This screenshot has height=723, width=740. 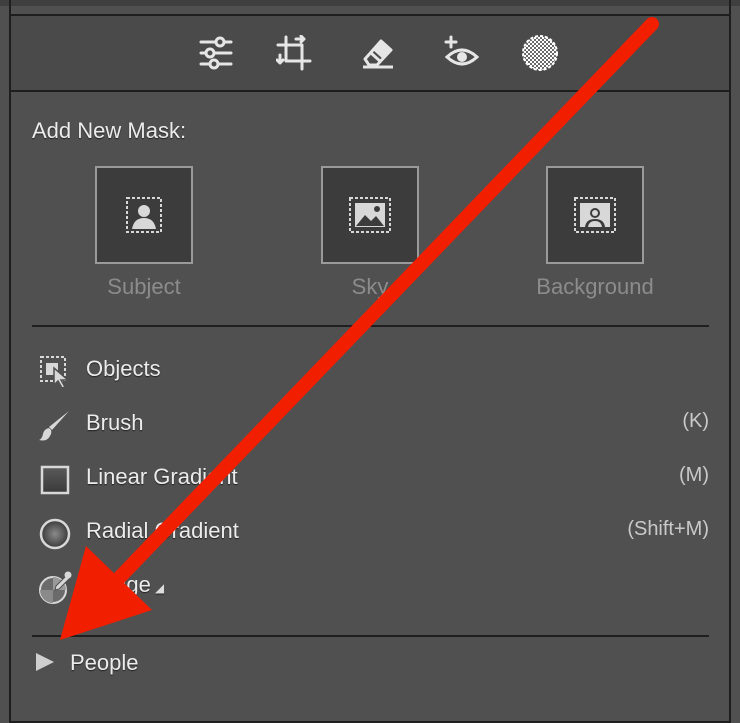 I want to click on objects-label: Objects, so click(x=123, y=368).